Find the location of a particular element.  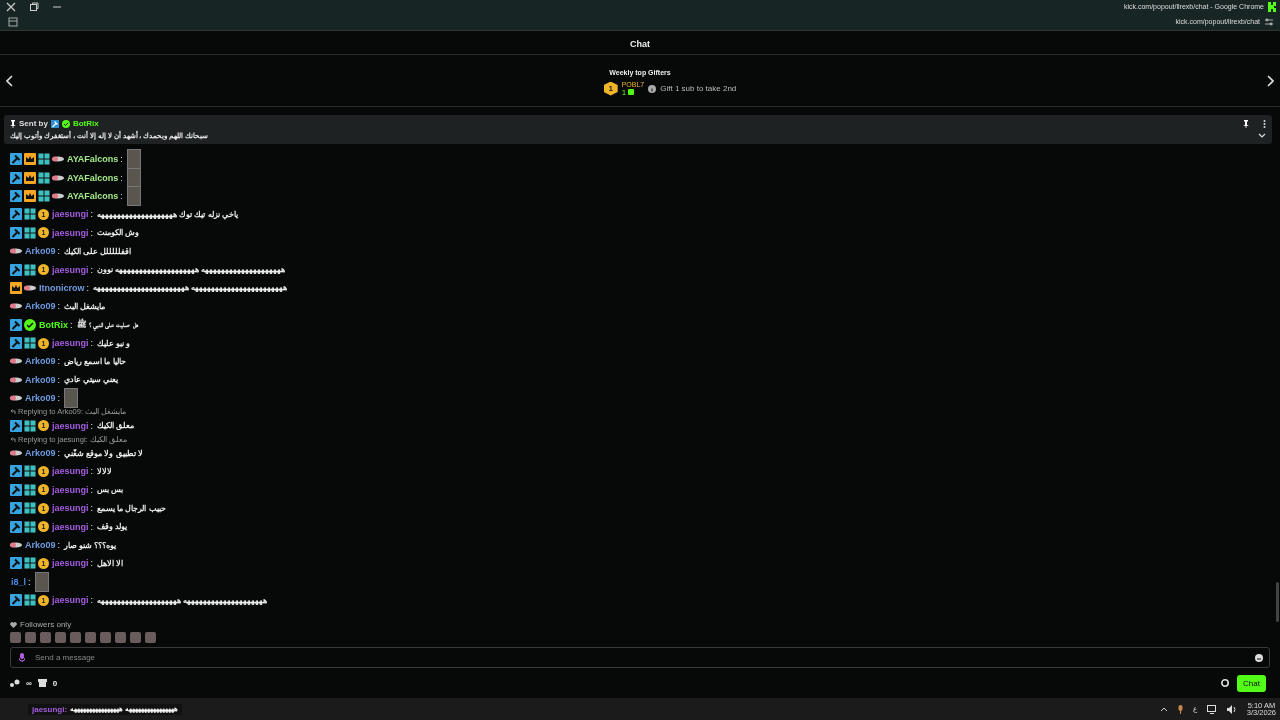

chevron-down-icon is located at coordinates (1262, 136).